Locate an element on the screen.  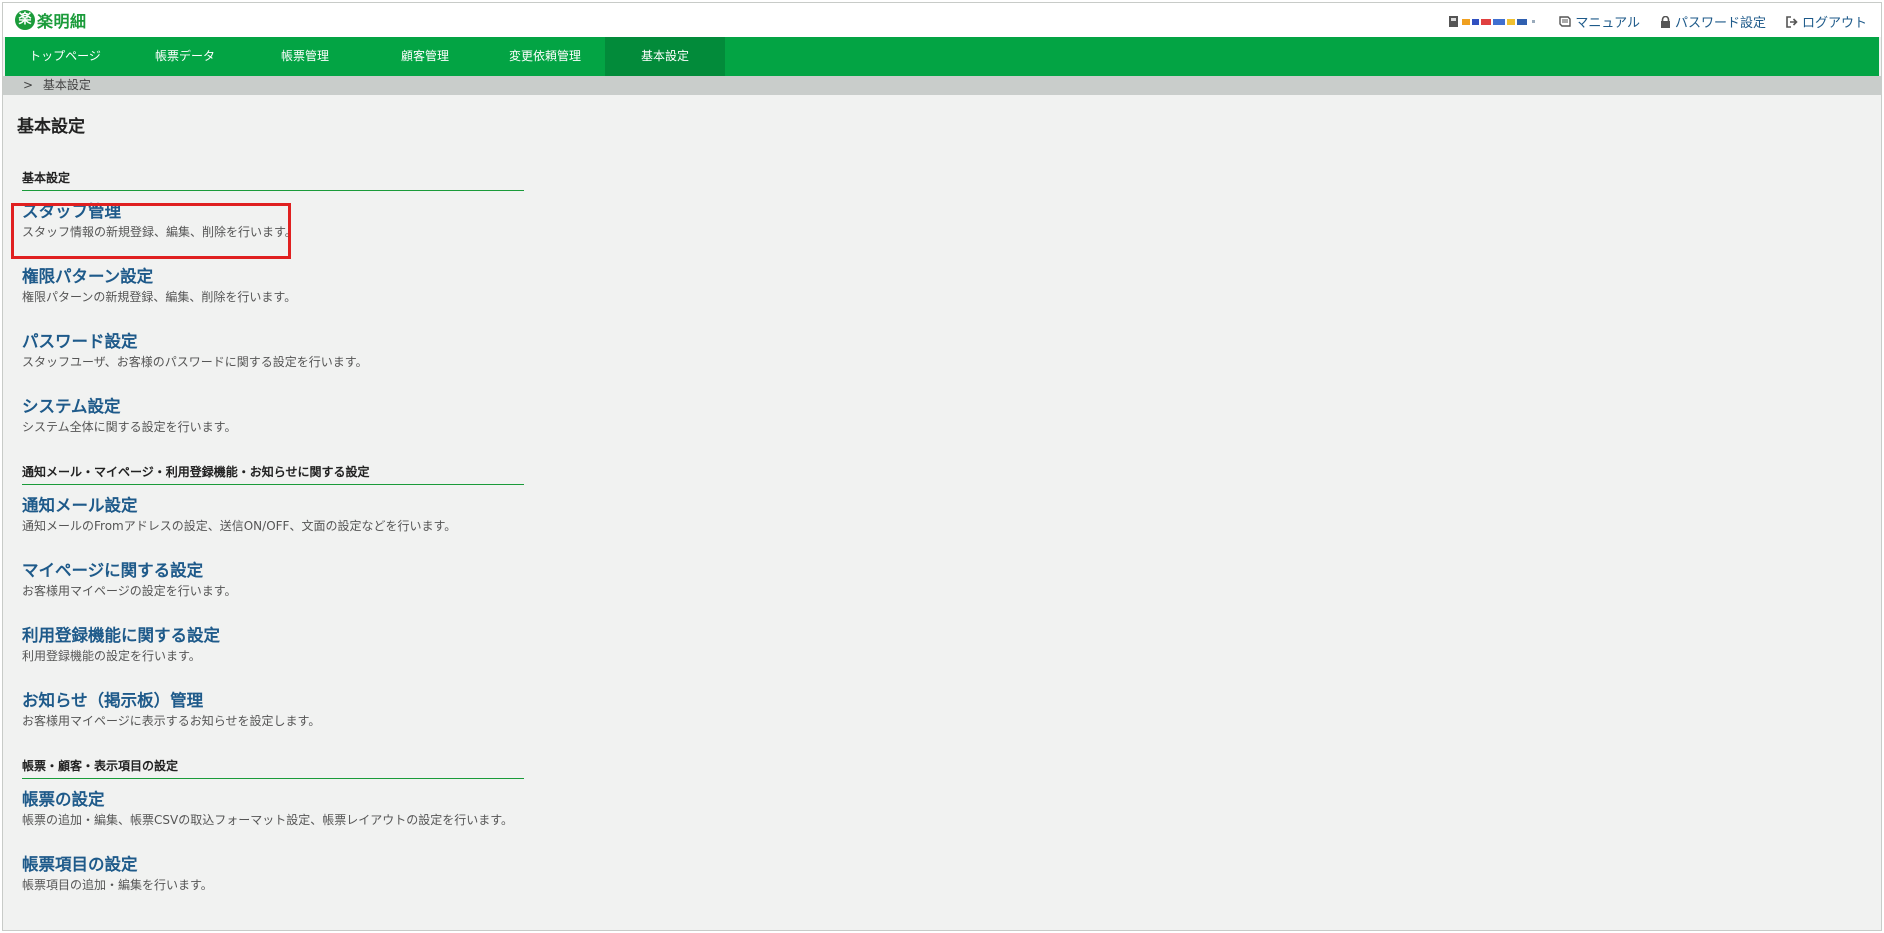
mypage-setting-link: マイページに関する設定 is located at coordinates (273, 566).